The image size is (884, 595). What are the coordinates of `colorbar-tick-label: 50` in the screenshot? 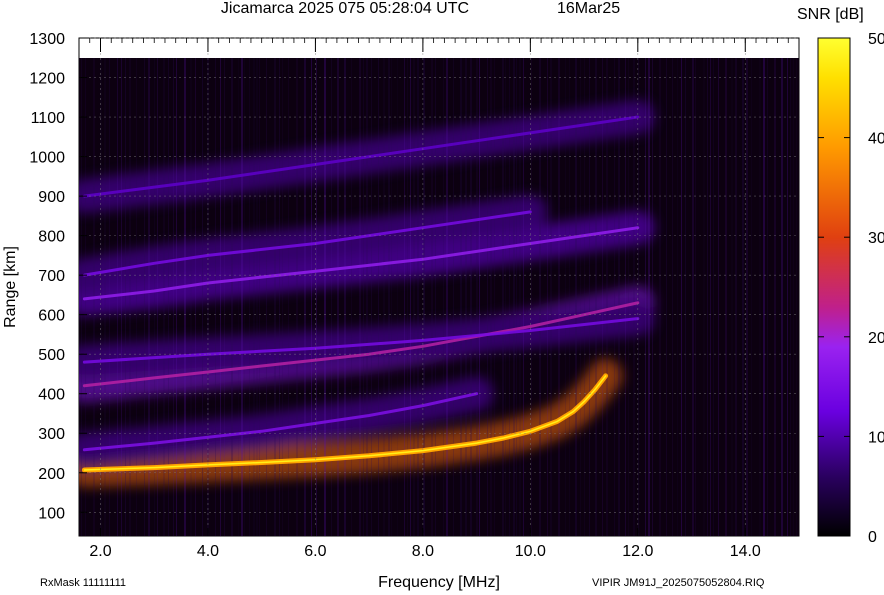 It's located at (876, 39).